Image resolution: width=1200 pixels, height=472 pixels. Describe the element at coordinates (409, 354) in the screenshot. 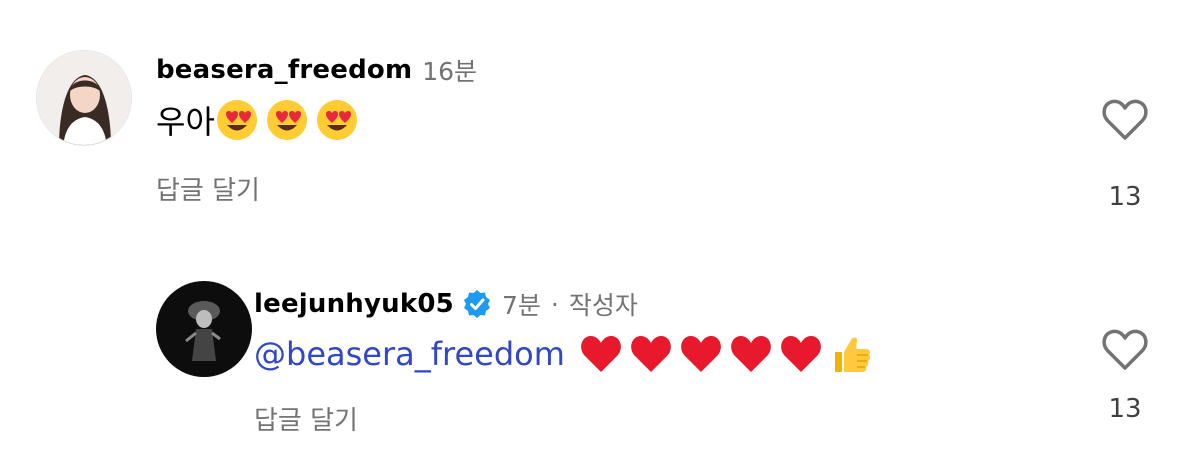

I see `mention-link: @beasera_freedom` at that location.